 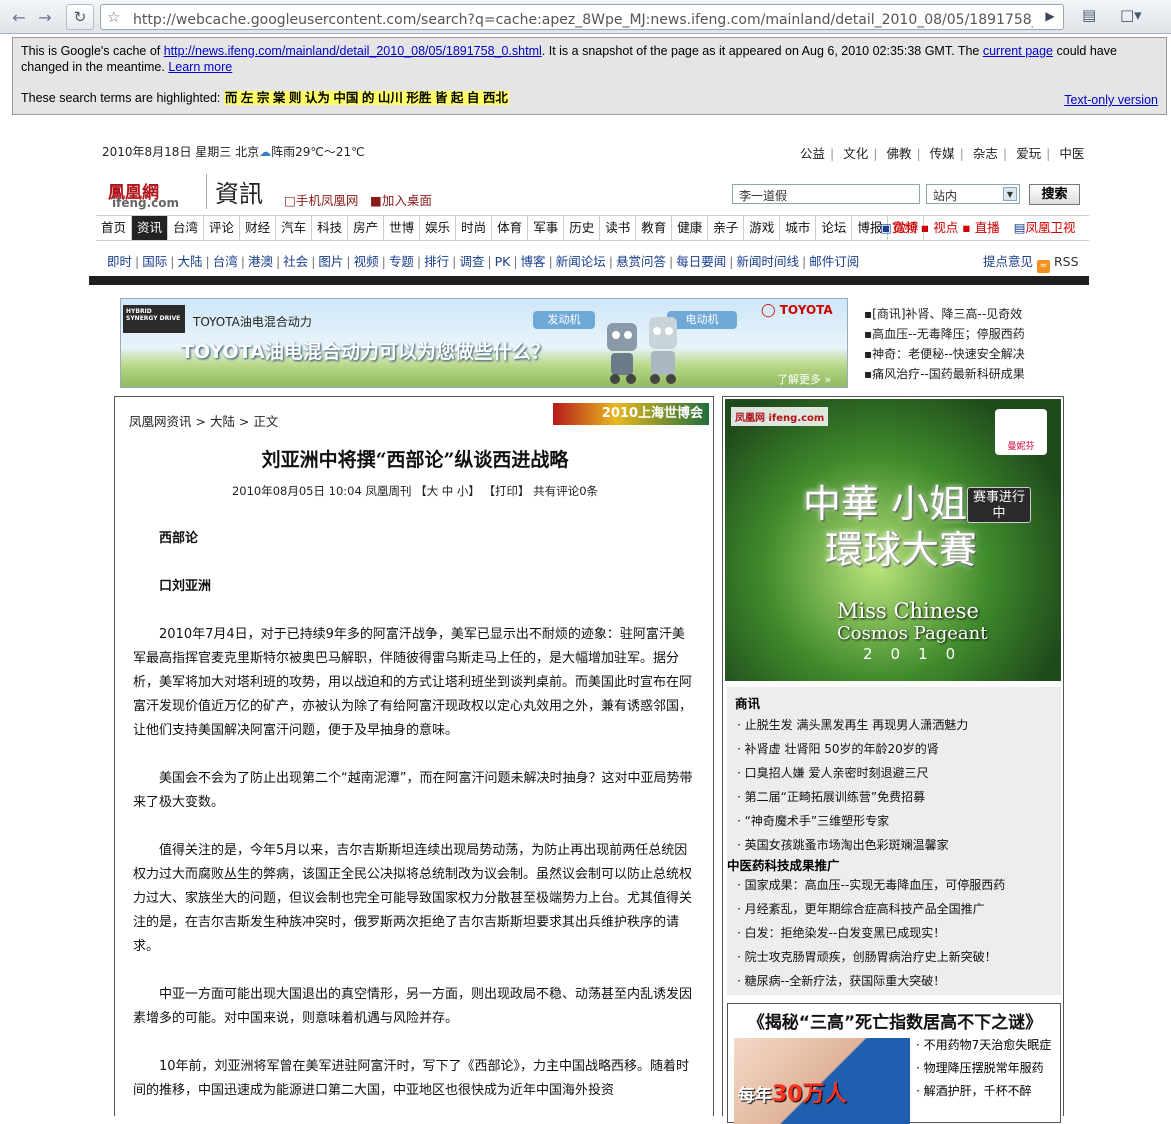 What do you see at coordinates (701, 261) in the screenshot?
I see `sub-nav-item: 每日要闻` at bounding box center [701, 261].